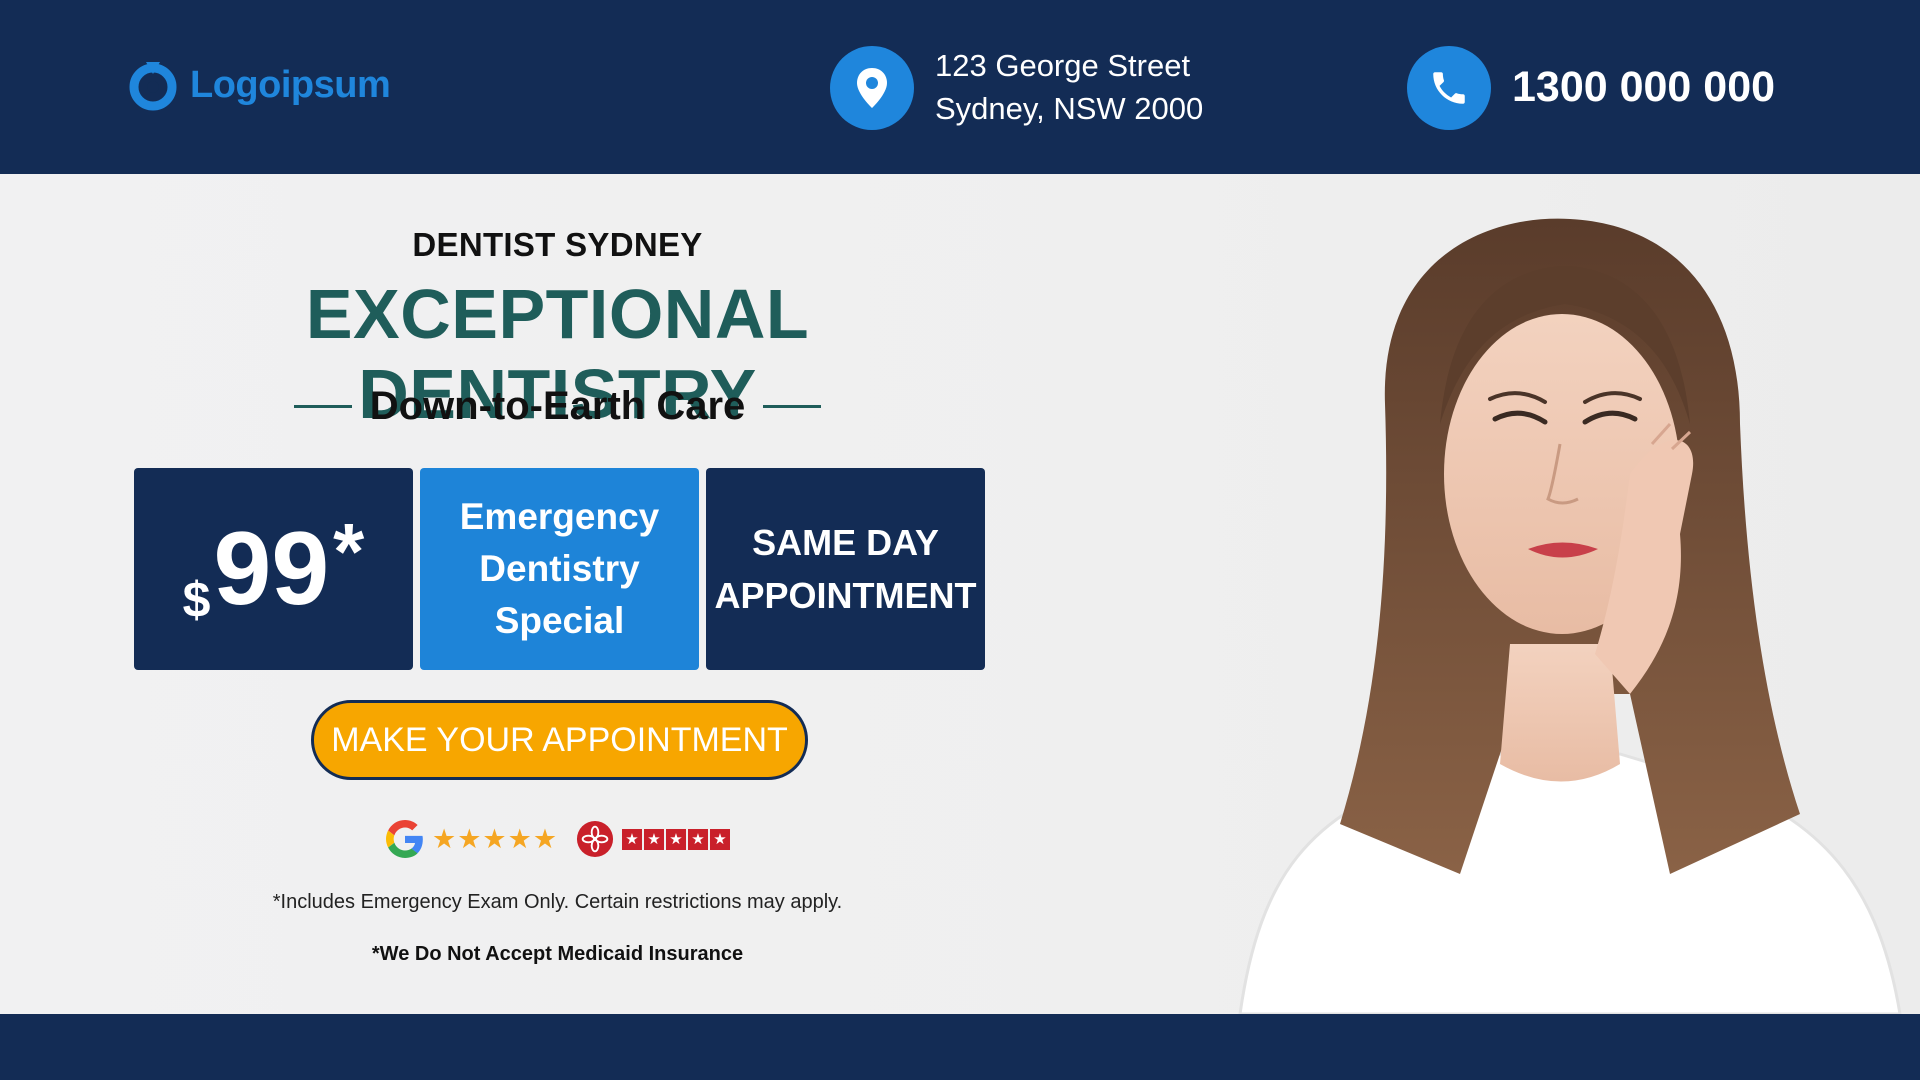  What do you see at coordinates (404, 839) in the screenshot?
I see `google-icon` at bounding box center [404, 839].